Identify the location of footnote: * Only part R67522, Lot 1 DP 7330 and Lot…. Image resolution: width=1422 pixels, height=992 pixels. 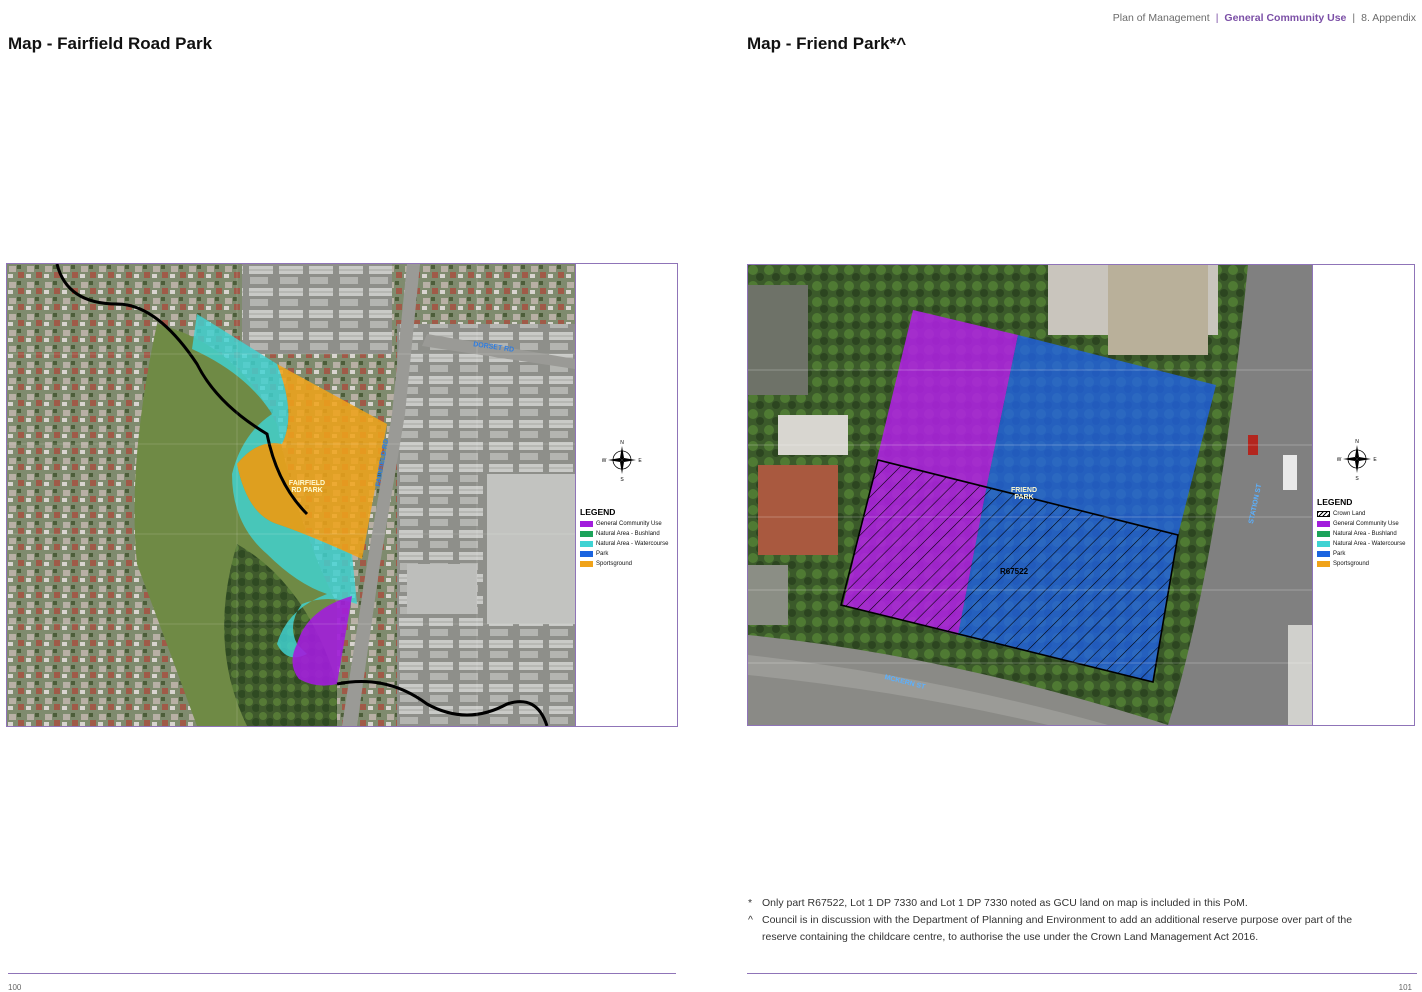
(1068, 903).